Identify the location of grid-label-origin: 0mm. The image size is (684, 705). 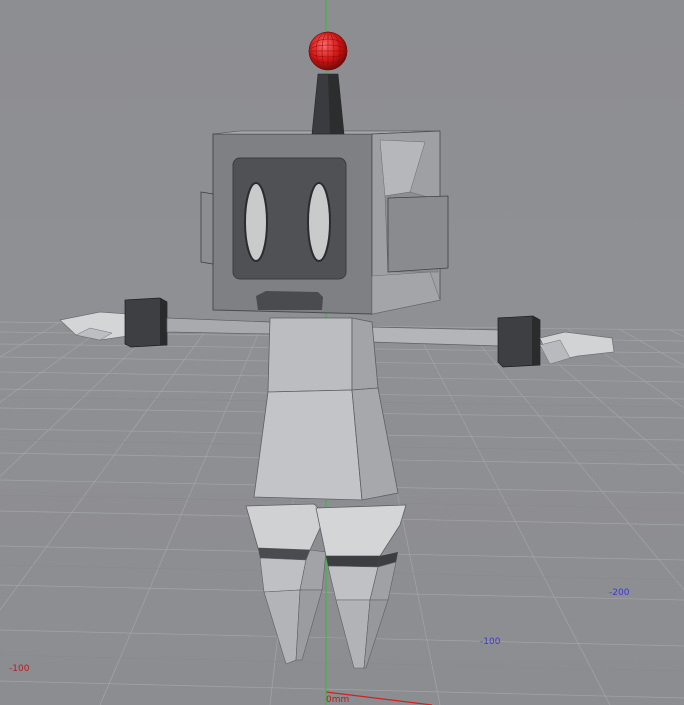
(338, 700).